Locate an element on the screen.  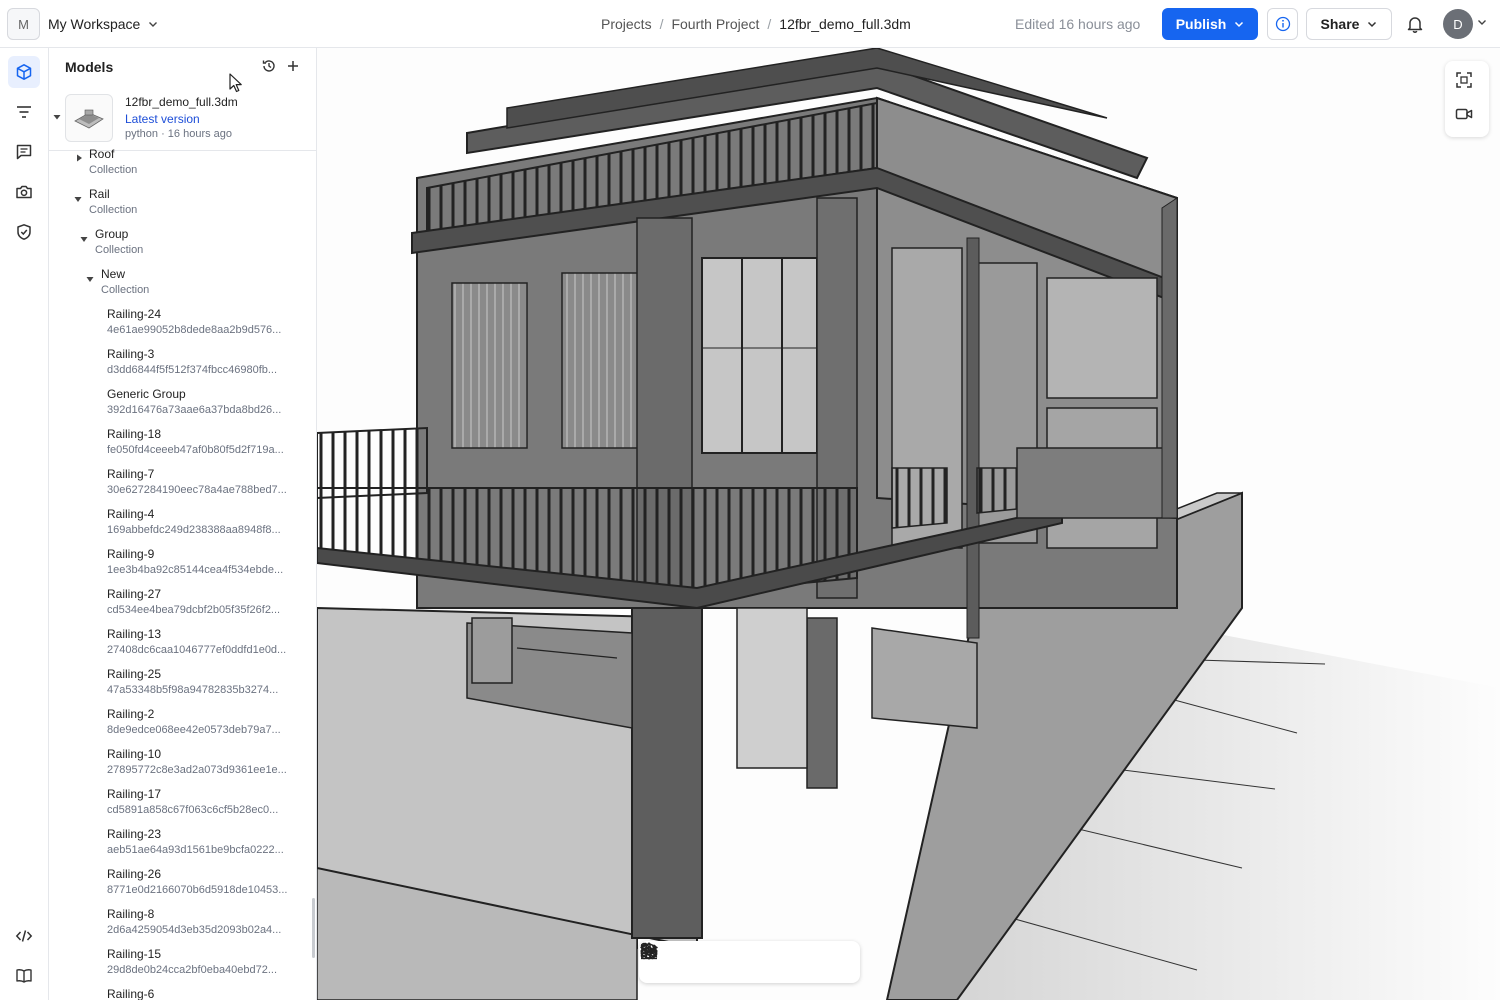
view-controls is located at coordinates (1467, 99).